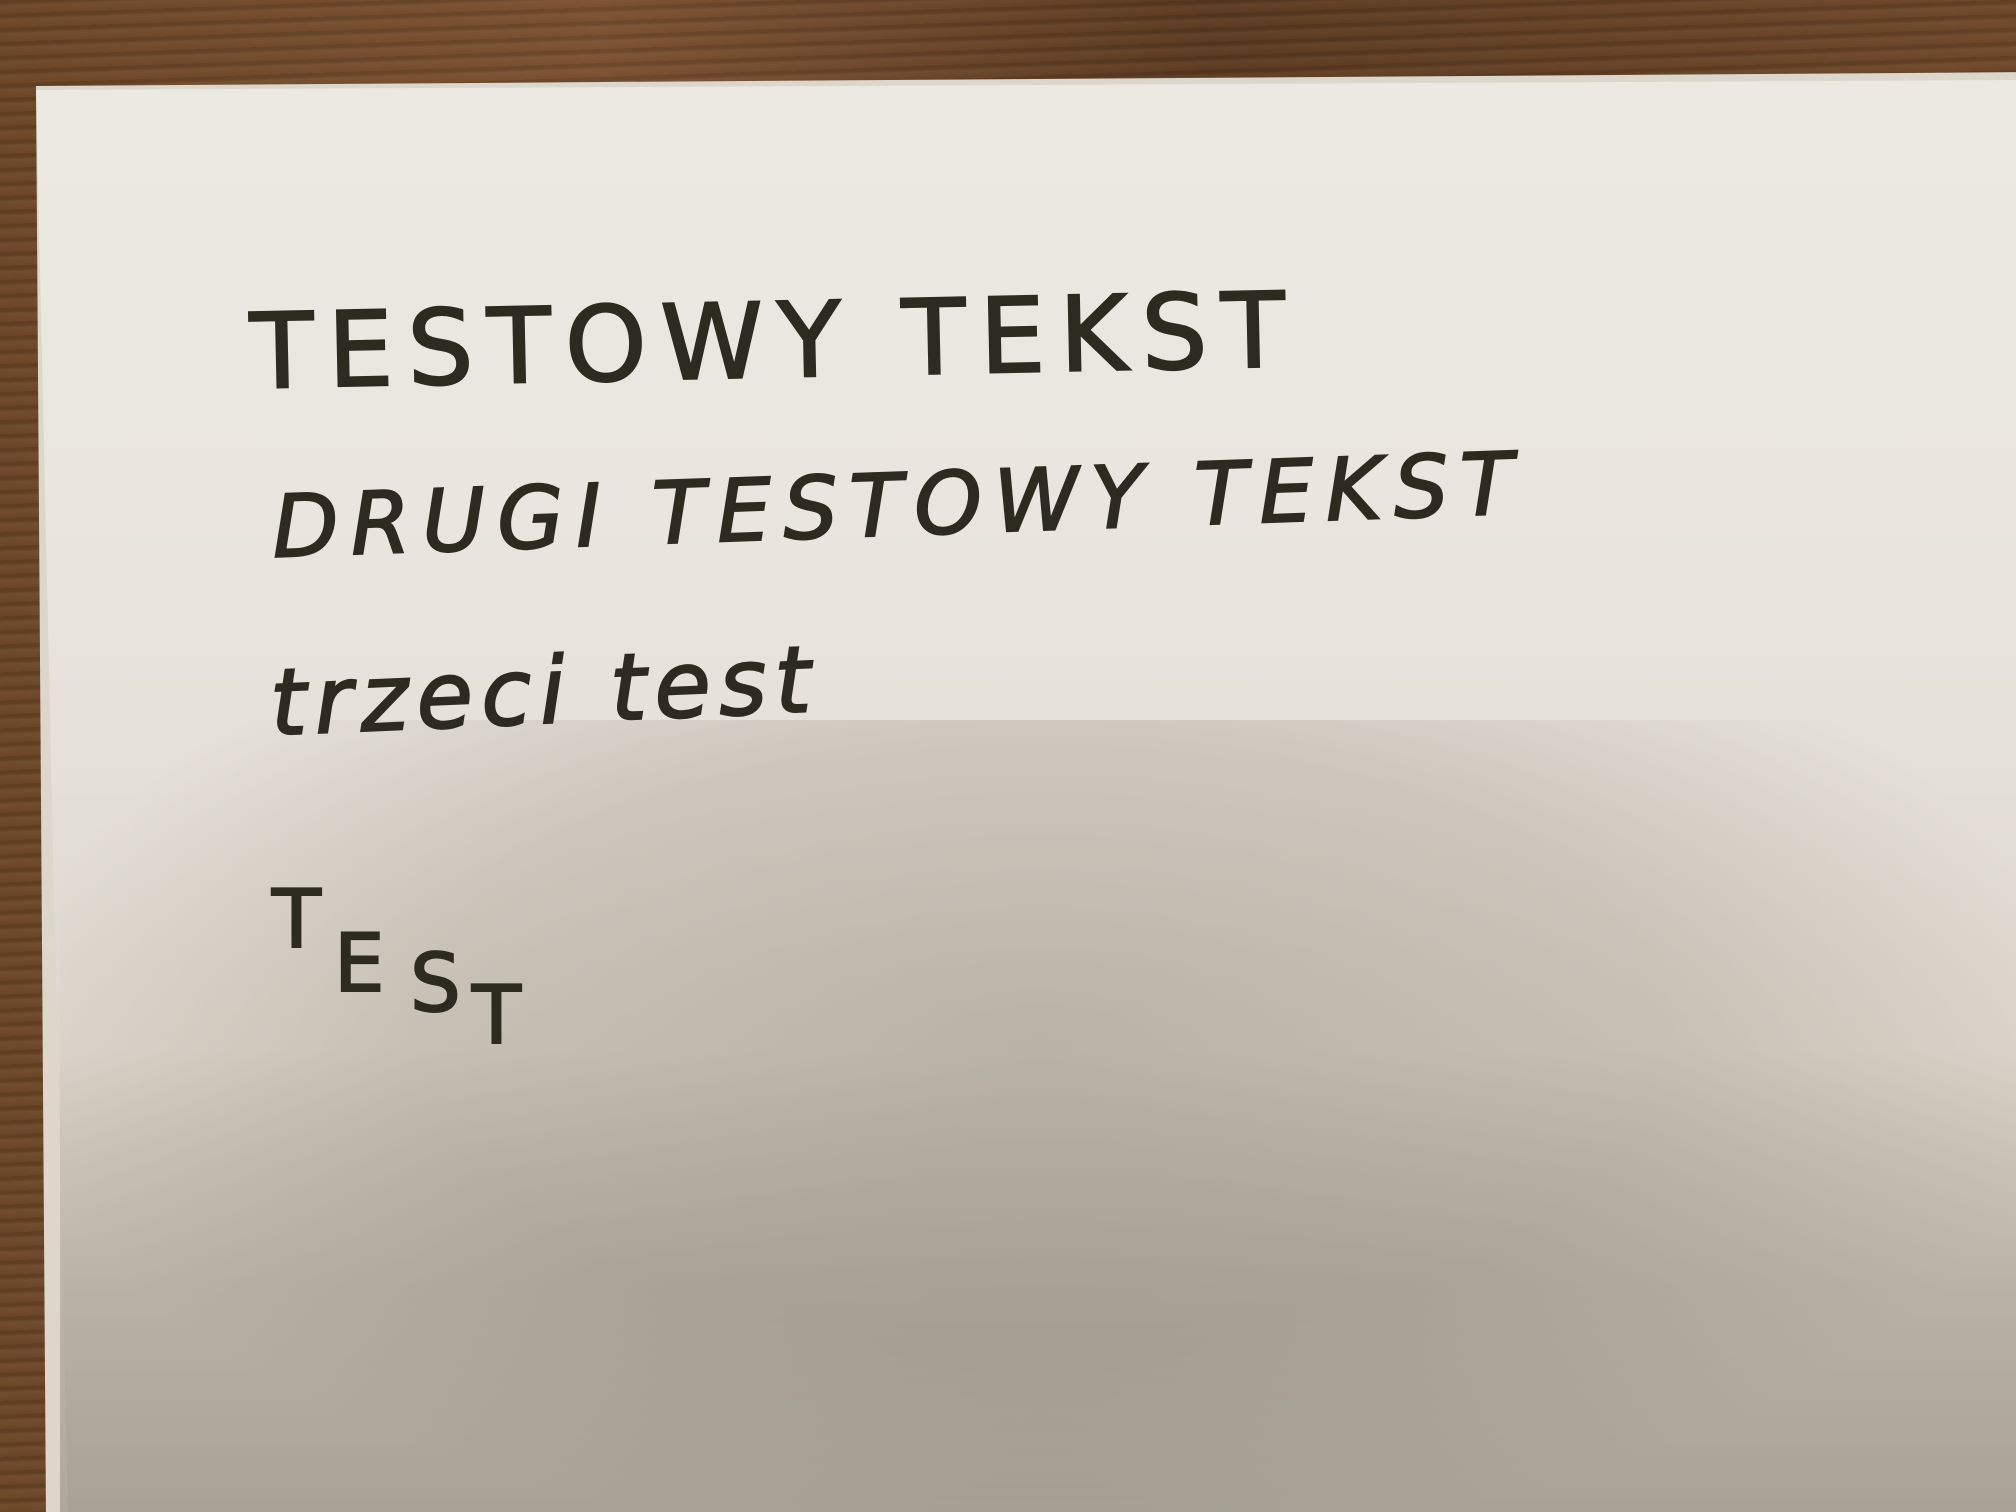 Image resolution: width=2016 pixels, height=1512 pixels. What do you see at coordinates (774, 341) in the screenshot?
I see `handwritten-line-1: TESTOWY TEKST` at bounding box center [774, 341].